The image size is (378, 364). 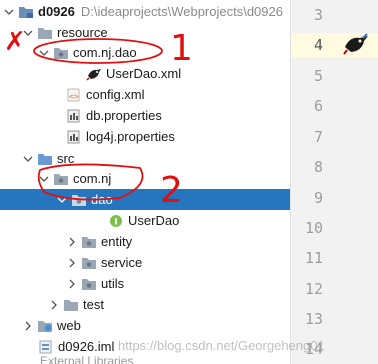 I want to click on tree-row-resource: resource, so click(x=145, y=32).